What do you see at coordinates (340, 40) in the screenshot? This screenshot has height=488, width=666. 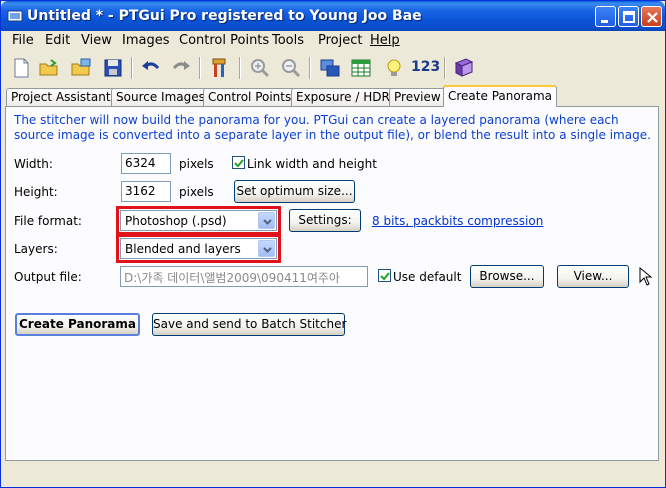 I see `menu-project: Project` at bounding box center [340, 40].